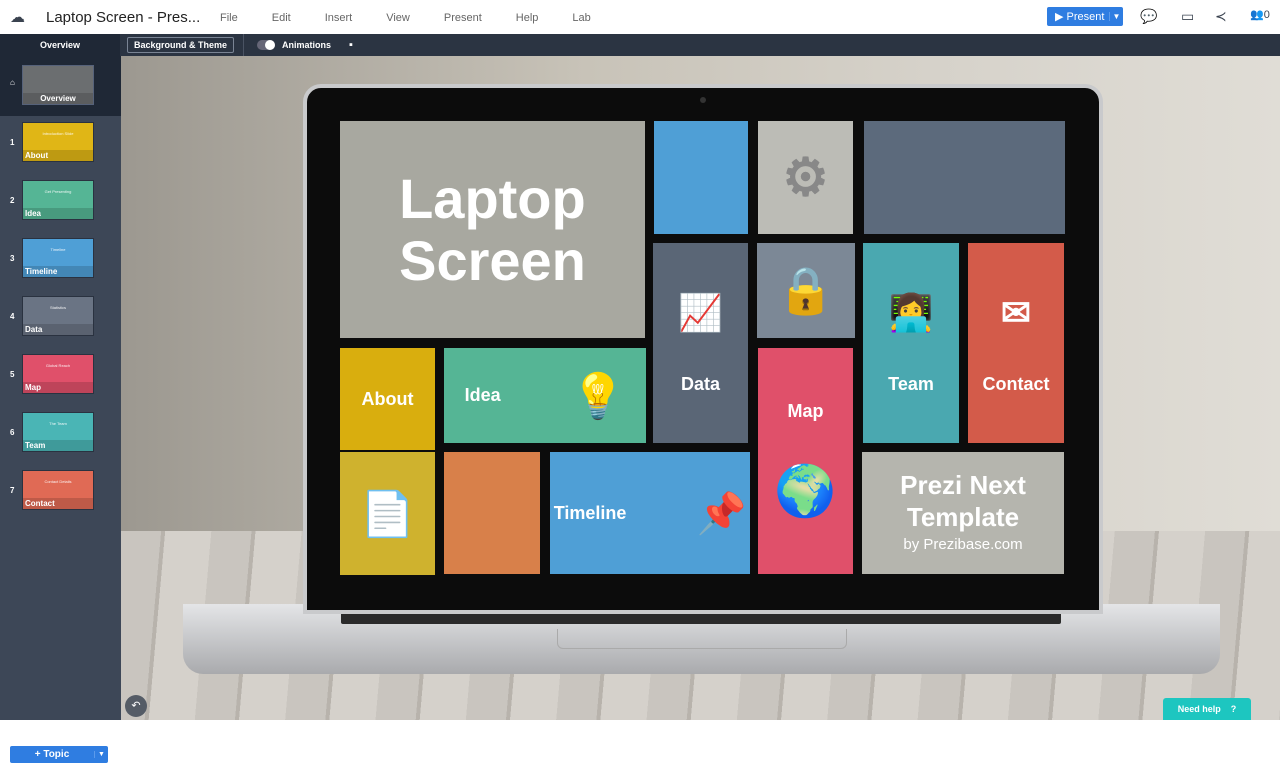 This screenshot has width=1280, height=763. I want to click on menu-file: File, so click(229, 18).